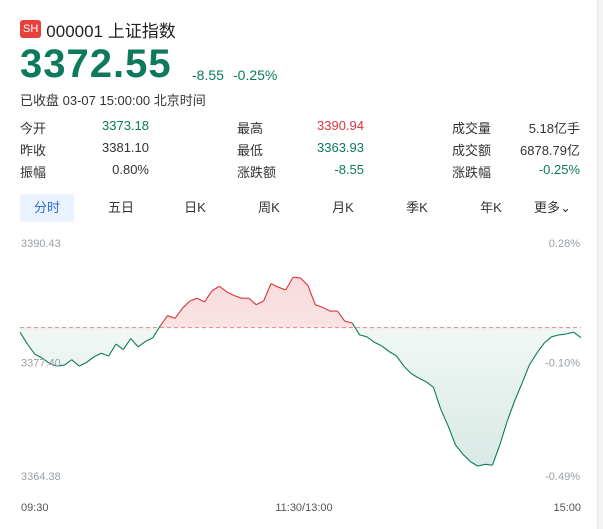  I want to click on stat-value: 6878.79亿, so click(550, 150).